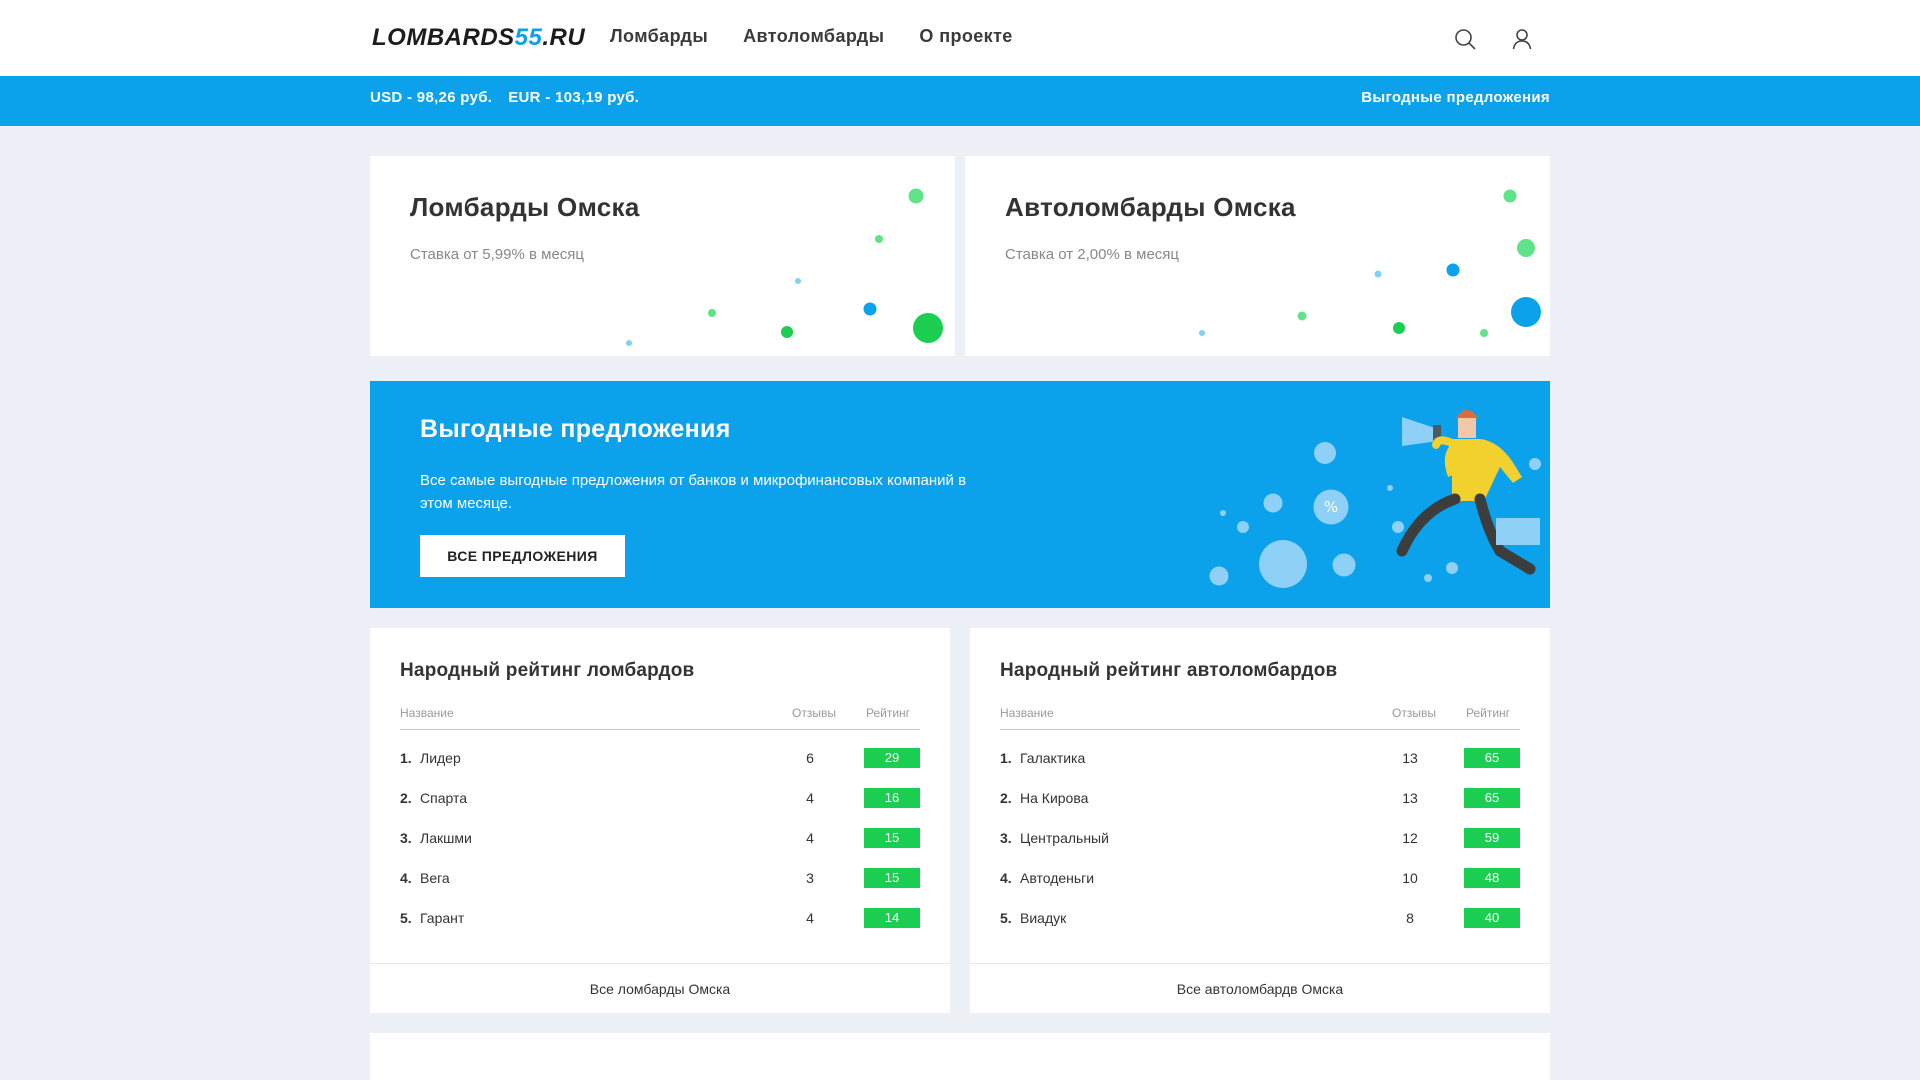 The height and width of the screenshot is (1080, 1920). I want to click on rating-badge: 59, so click(1492, 838).